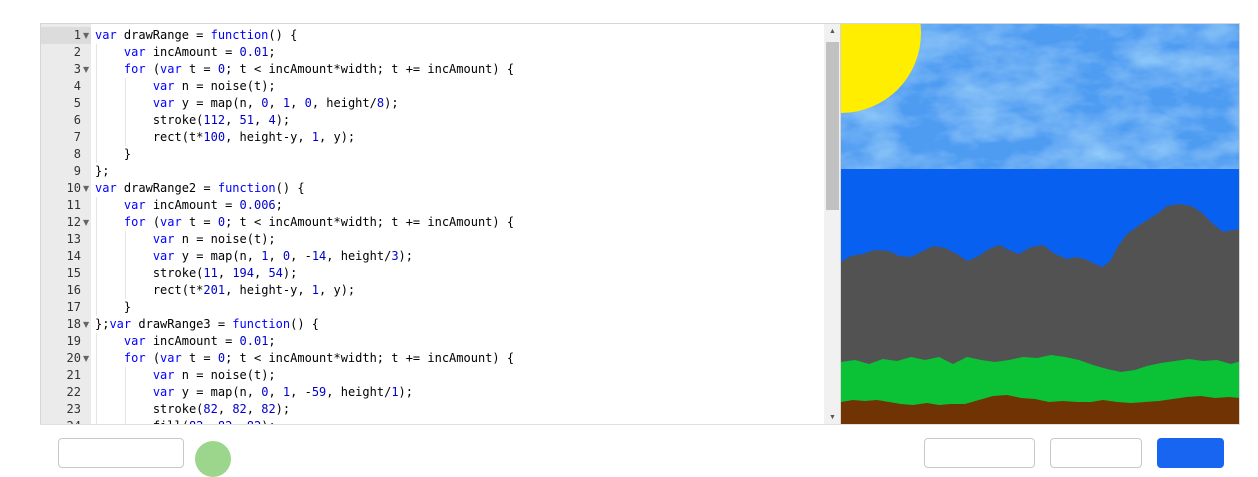 This screenshot has width=1258, height=477. I want to click on line-number: 2, so click(77, 52).